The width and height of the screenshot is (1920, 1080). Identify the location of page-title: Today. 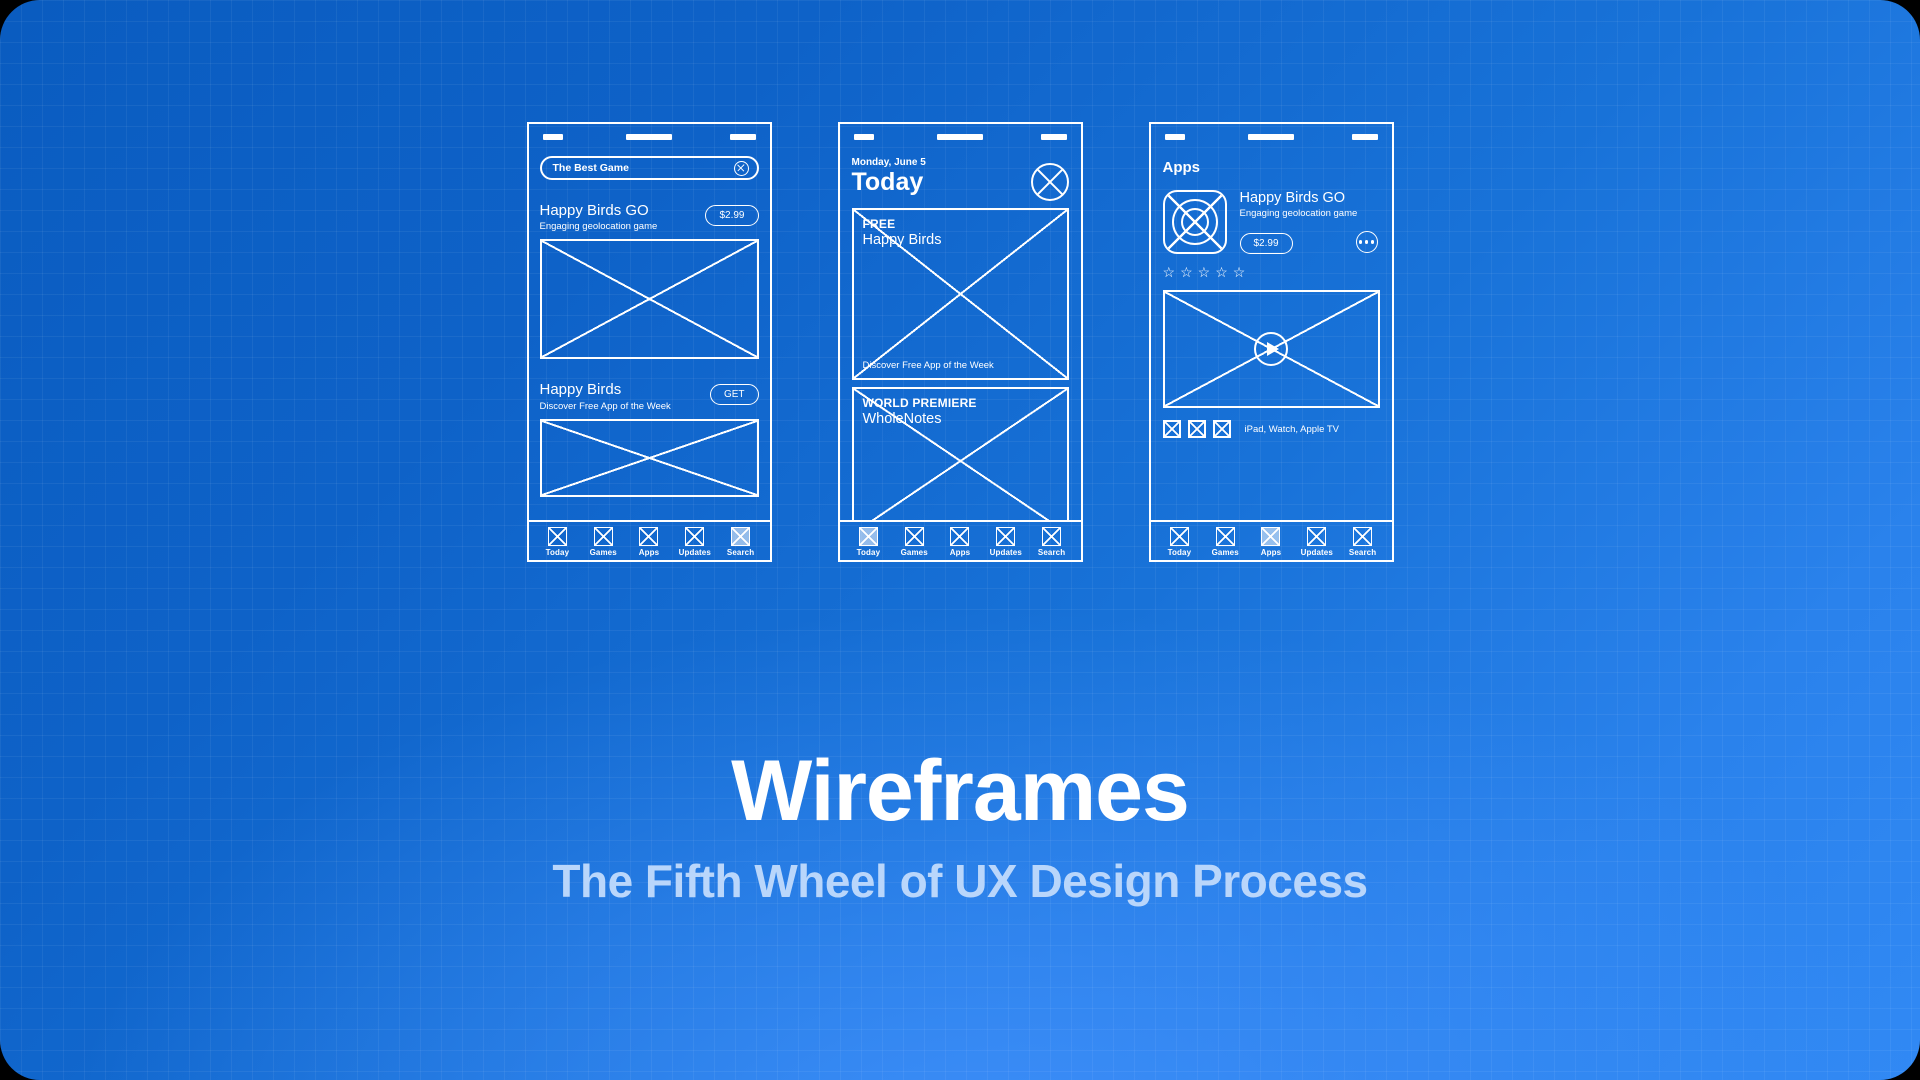
(887, 182).